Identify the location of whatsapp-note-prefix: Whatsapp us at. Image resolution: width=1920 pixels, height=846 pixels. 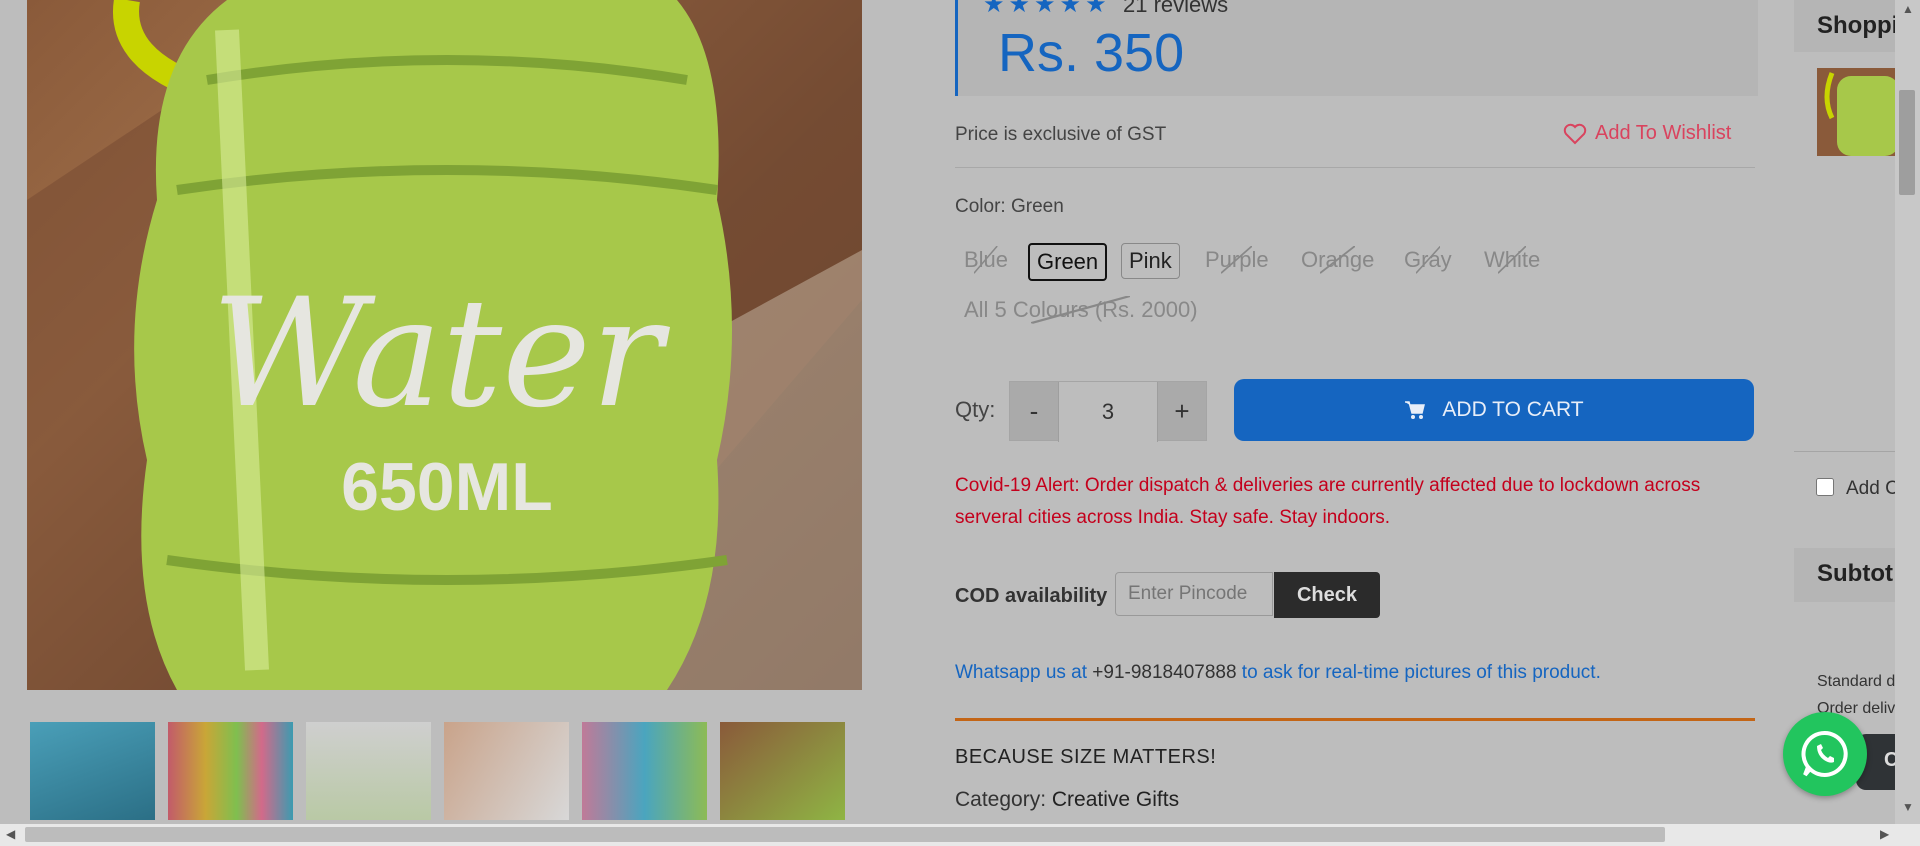
(1024, 672).